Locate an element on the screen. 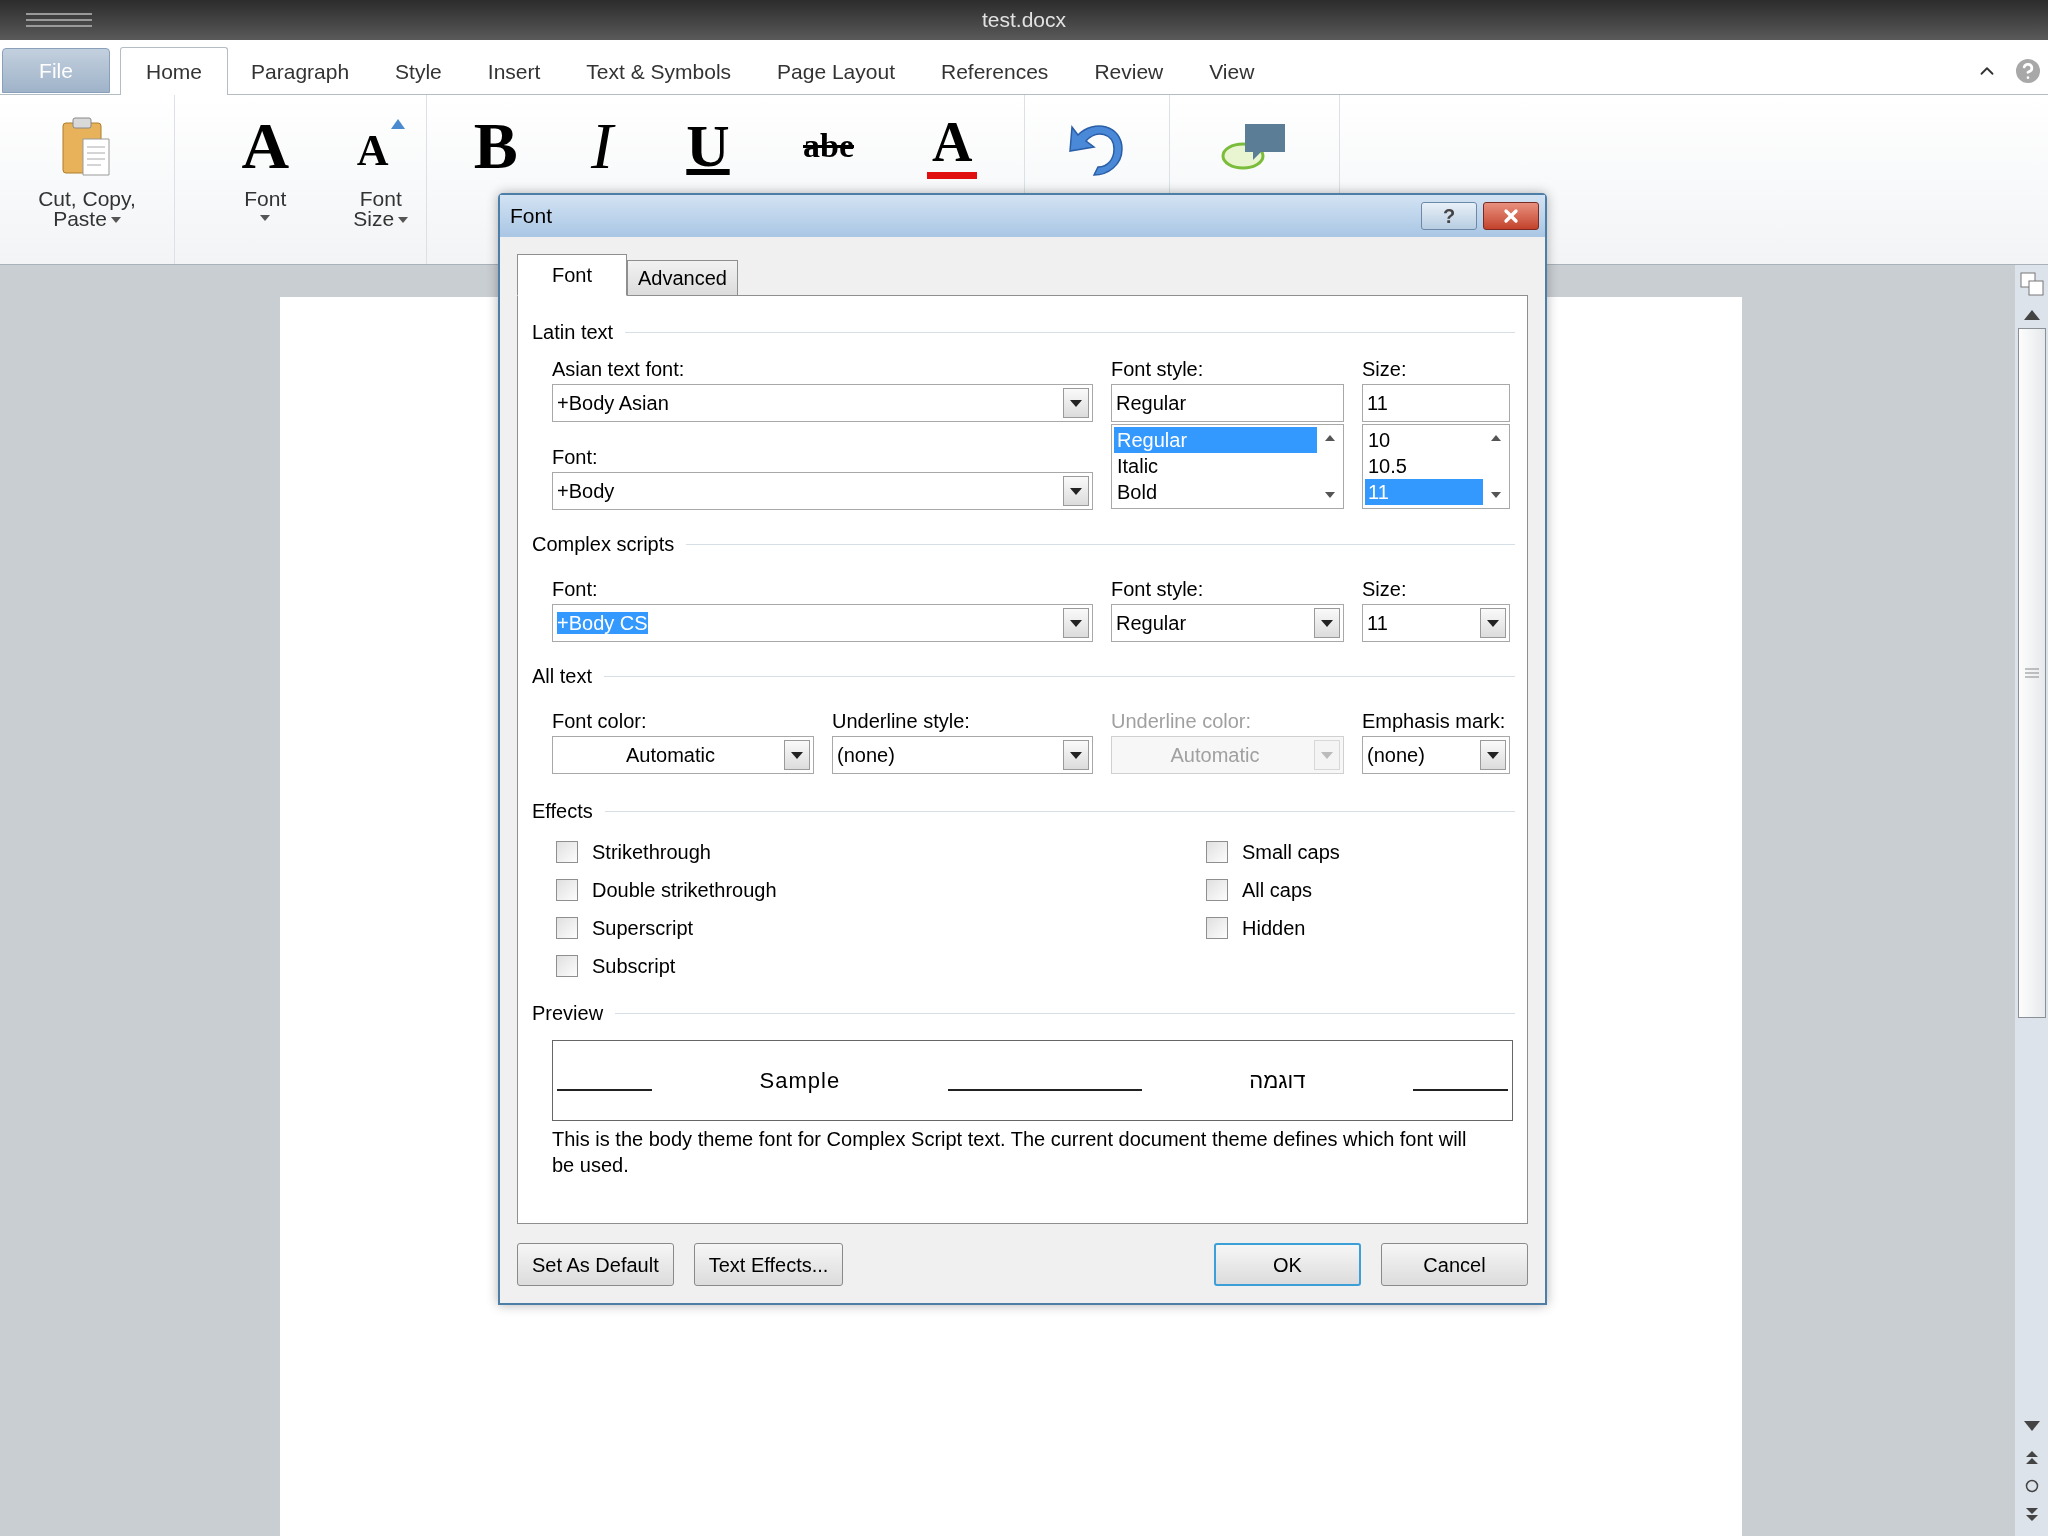  checkbox-label: Subscript is located at coordinates (634, 966).